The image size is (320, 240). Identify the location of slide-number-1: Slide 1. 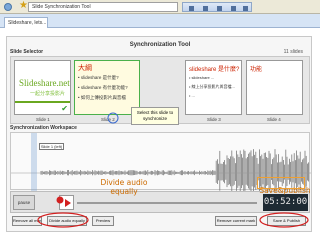
(43, 119).